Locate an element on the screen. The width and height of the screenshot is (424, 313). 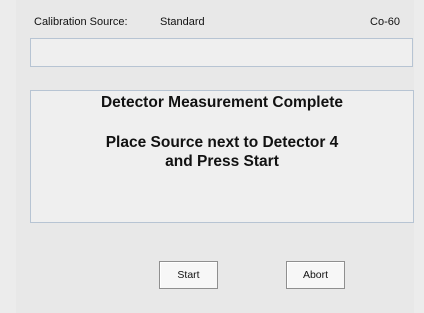
status-field is located at coordinates (221, 52).